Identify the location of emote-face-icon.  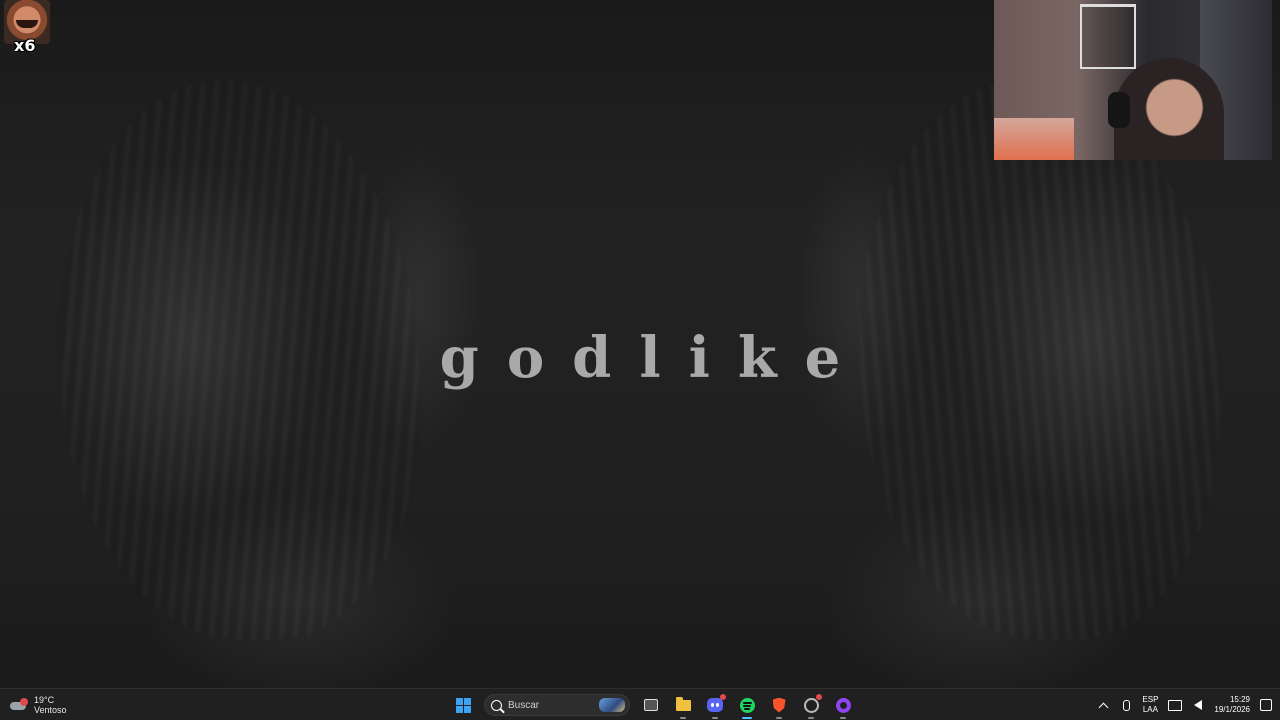
(27, 24).